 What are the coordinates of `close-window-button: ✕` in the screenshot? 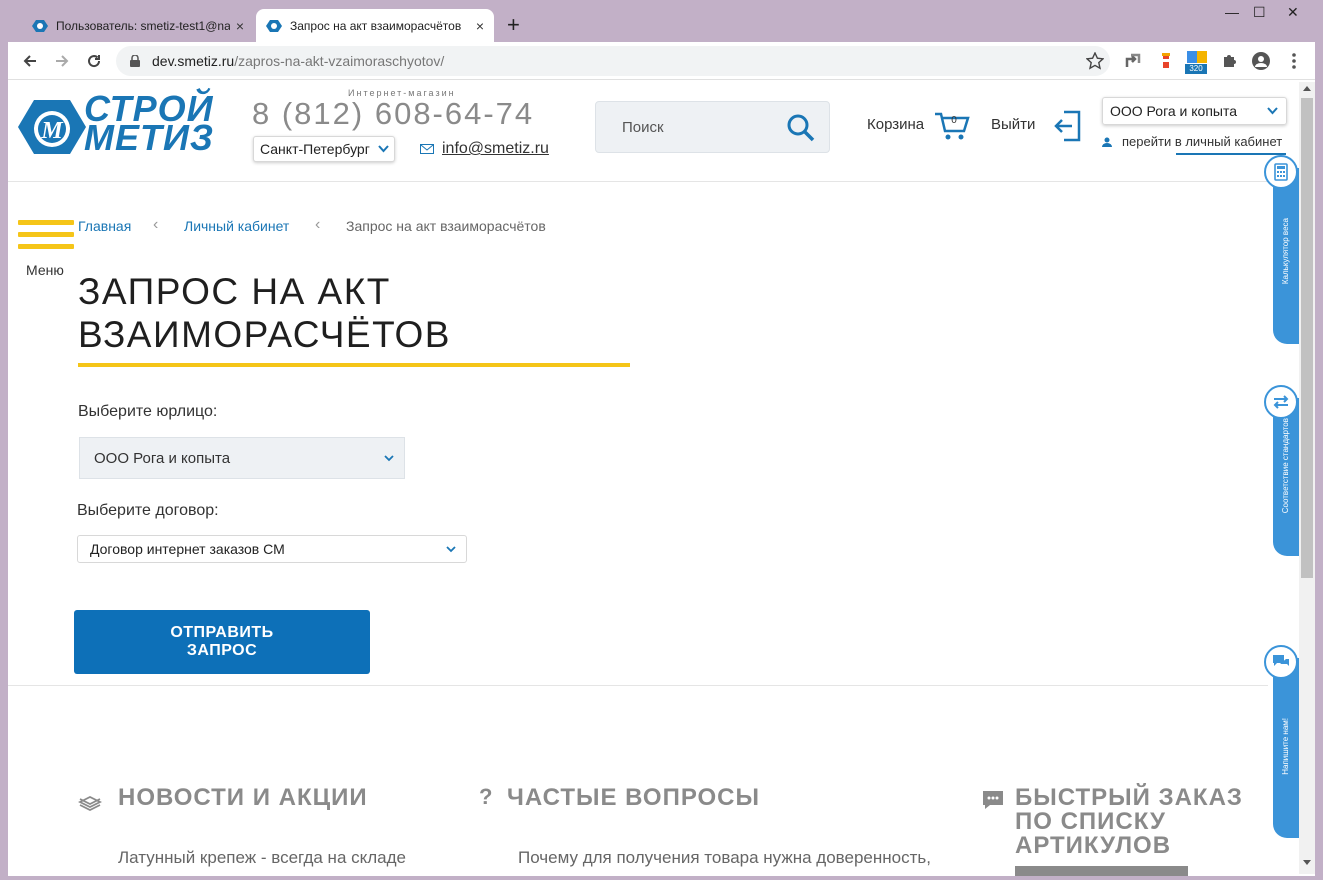 It's located at (1293, 12).